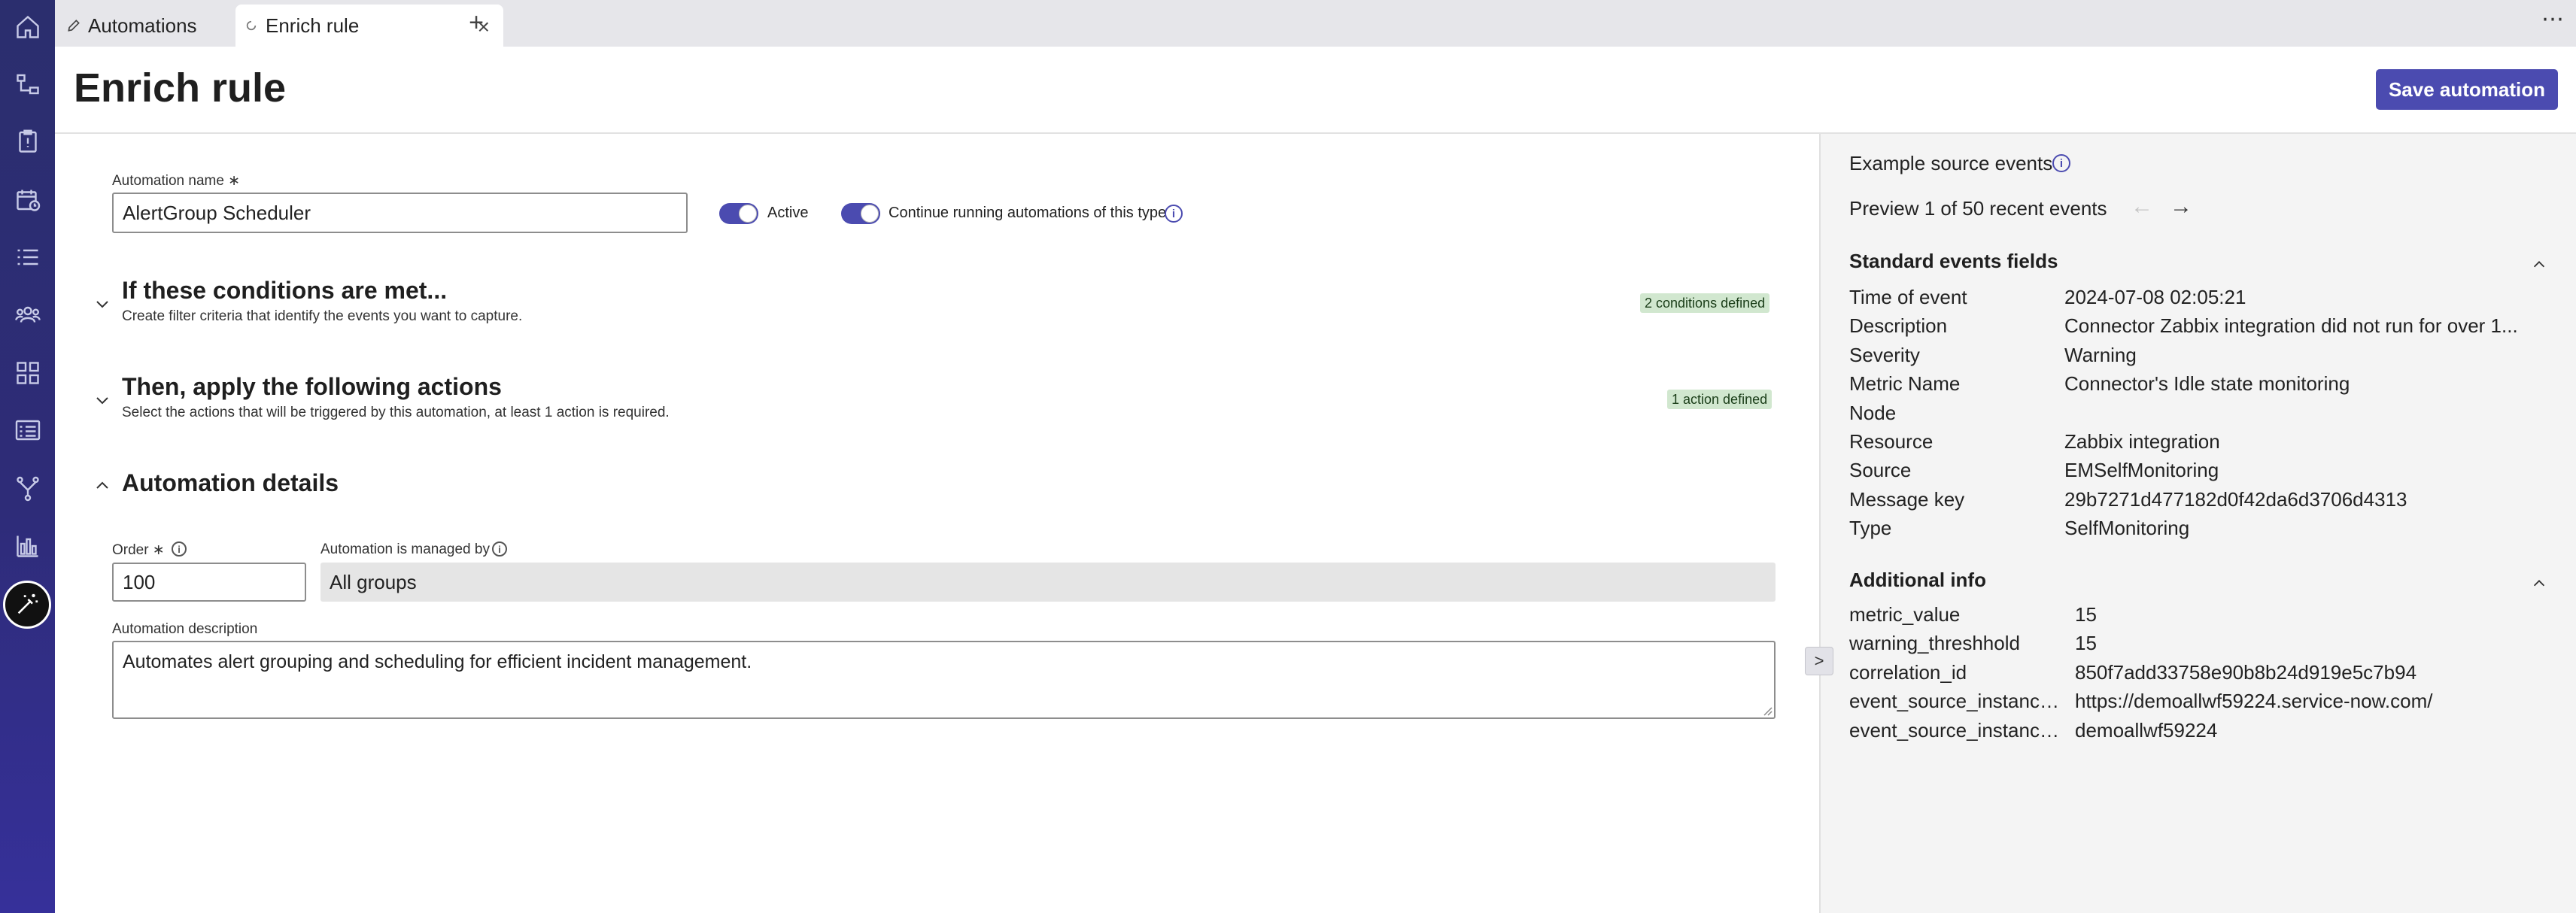  Describe the element at coordinates (185, 629) in the screenshot. I see `description-label: Automation description` at that location.